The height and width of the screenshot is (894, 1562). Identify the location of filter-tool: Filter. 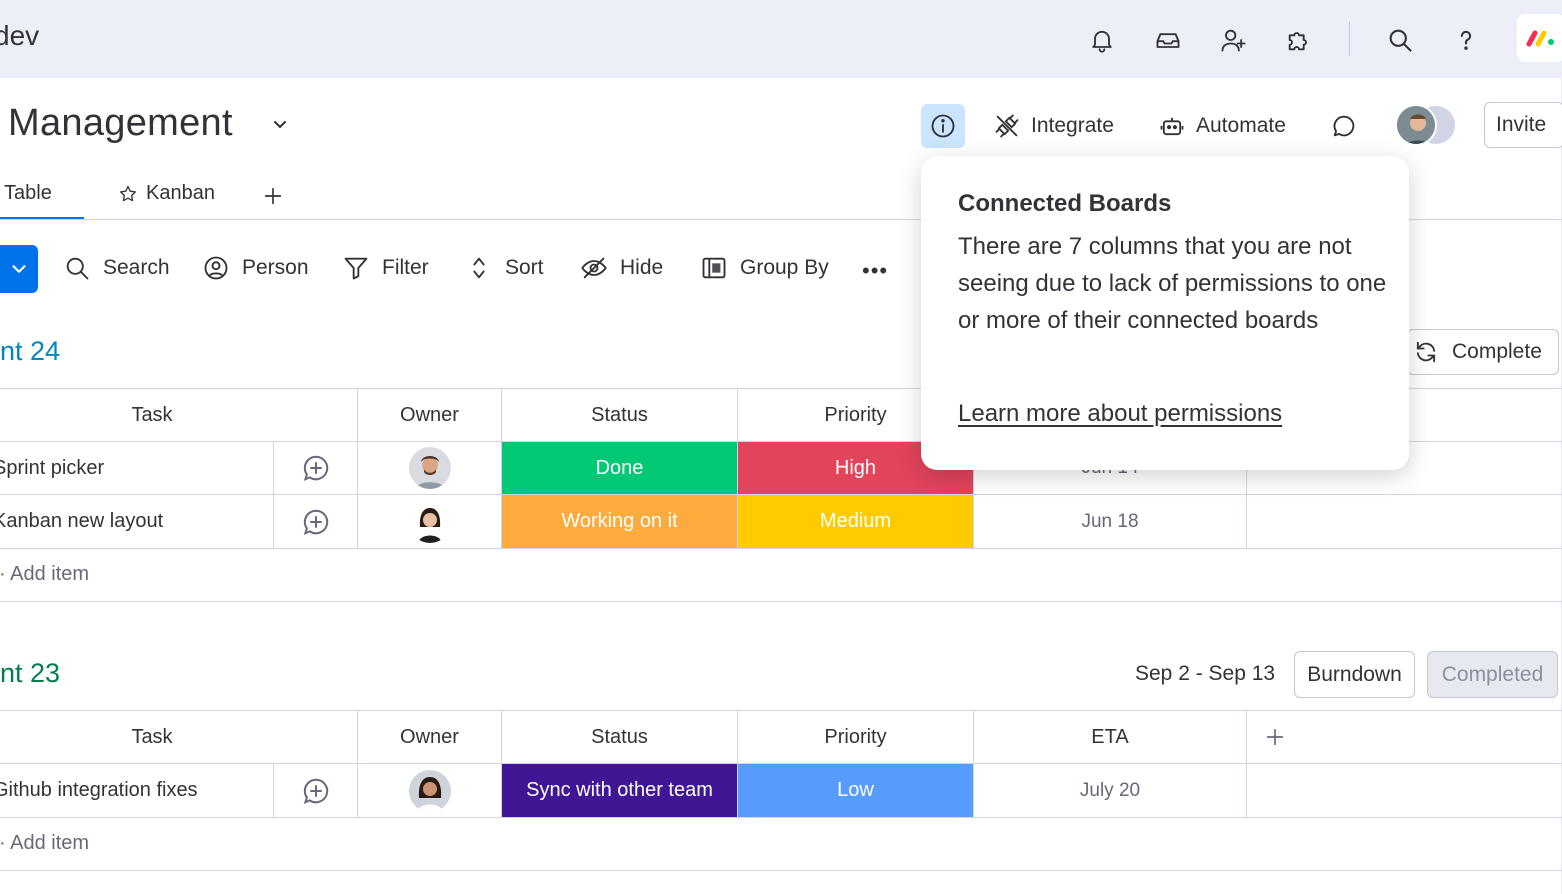
(385, 268).